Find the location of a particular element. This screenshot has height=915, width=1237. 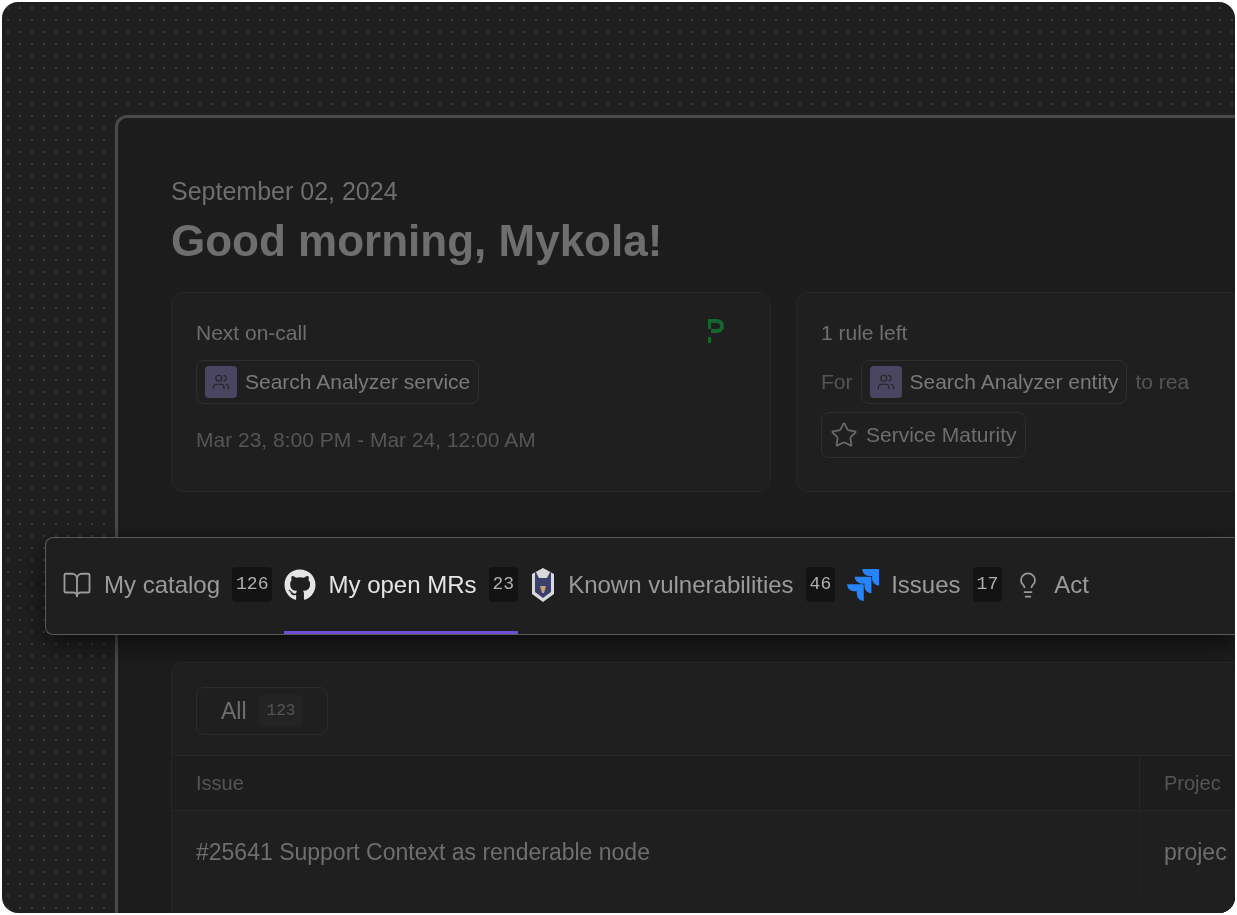

tab: Issues 17 is located at coordinates (925, 586).